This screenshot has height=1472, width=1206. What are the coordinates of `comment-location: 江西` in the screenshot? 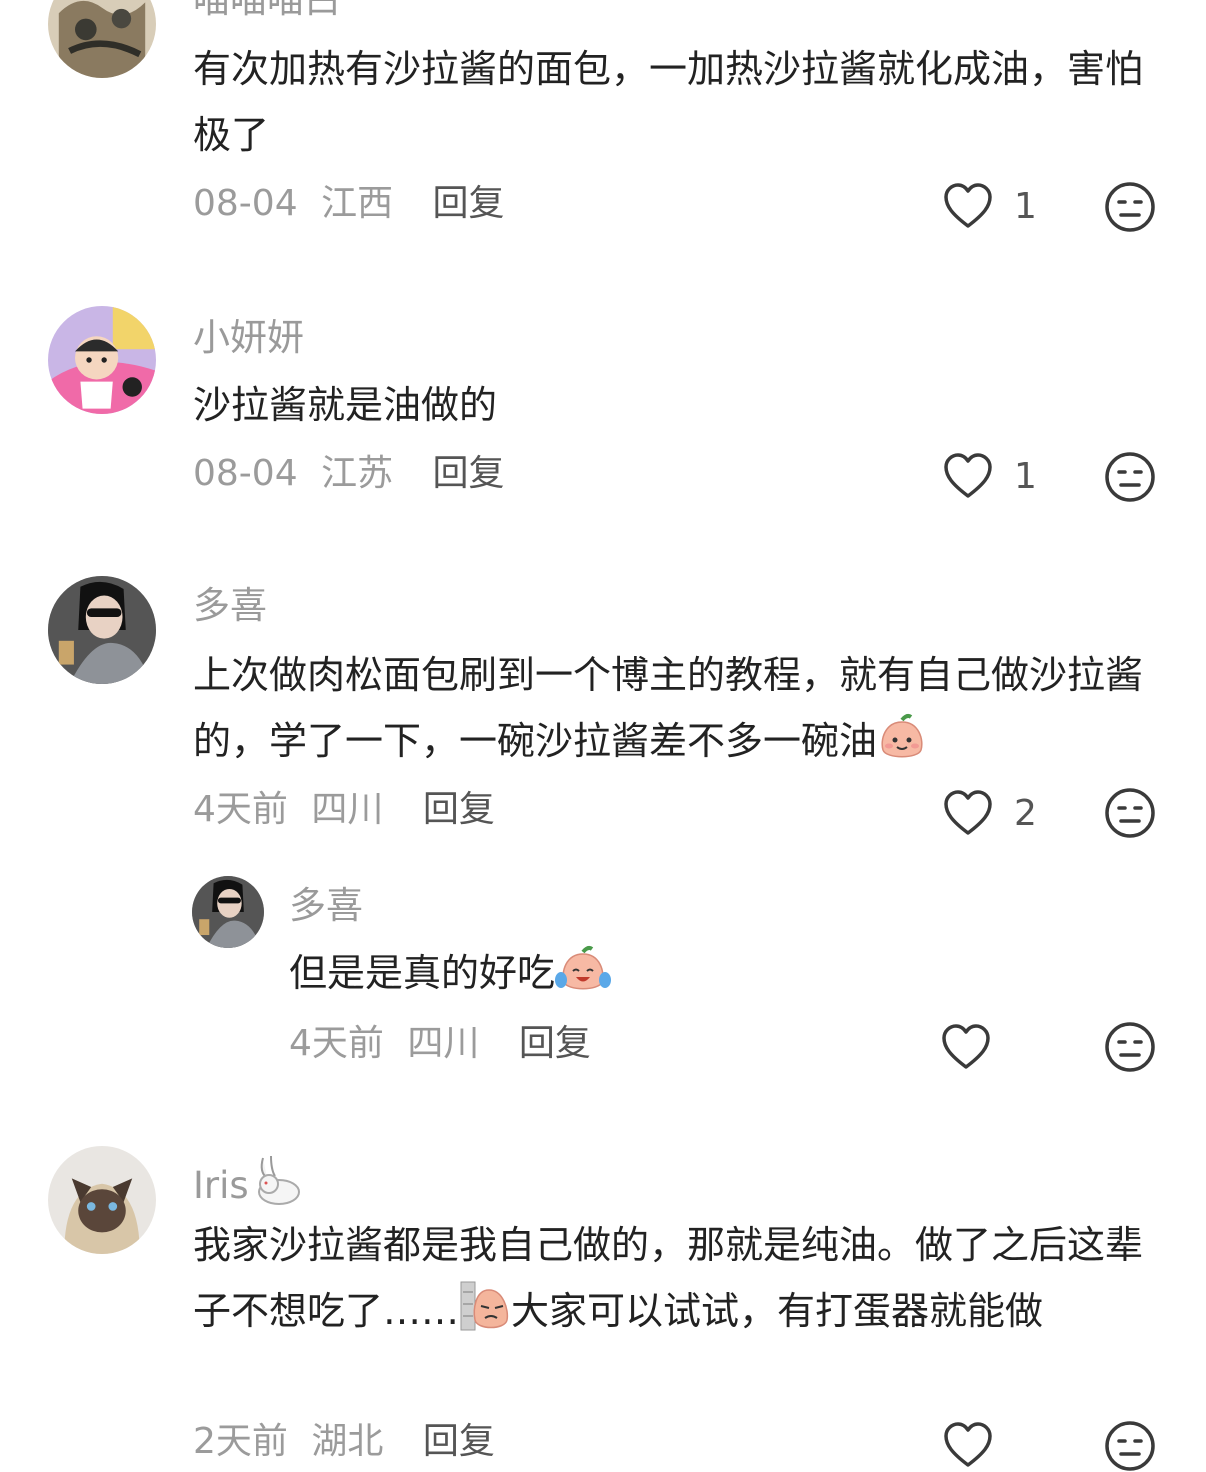 It's located at (357, 203).